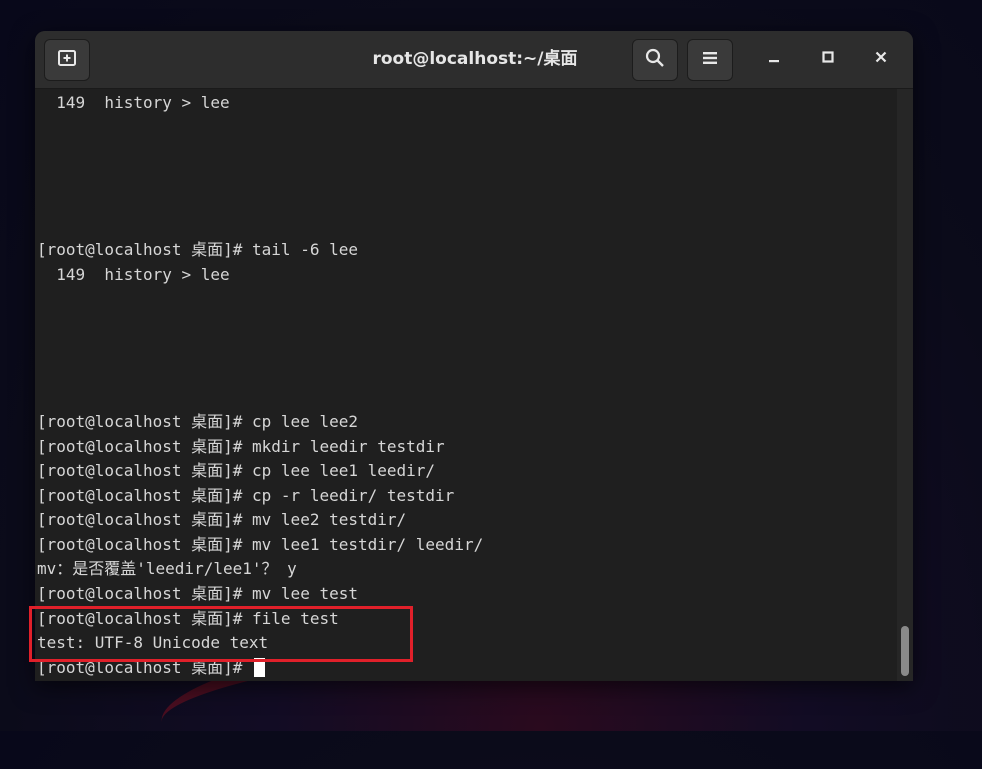  What do you see at coordinates (167, 568) in the screenshot?
I see `terminal-line: mv：是否覆盖'leedir/lee1'？ y` at bounding box center [167, 568].